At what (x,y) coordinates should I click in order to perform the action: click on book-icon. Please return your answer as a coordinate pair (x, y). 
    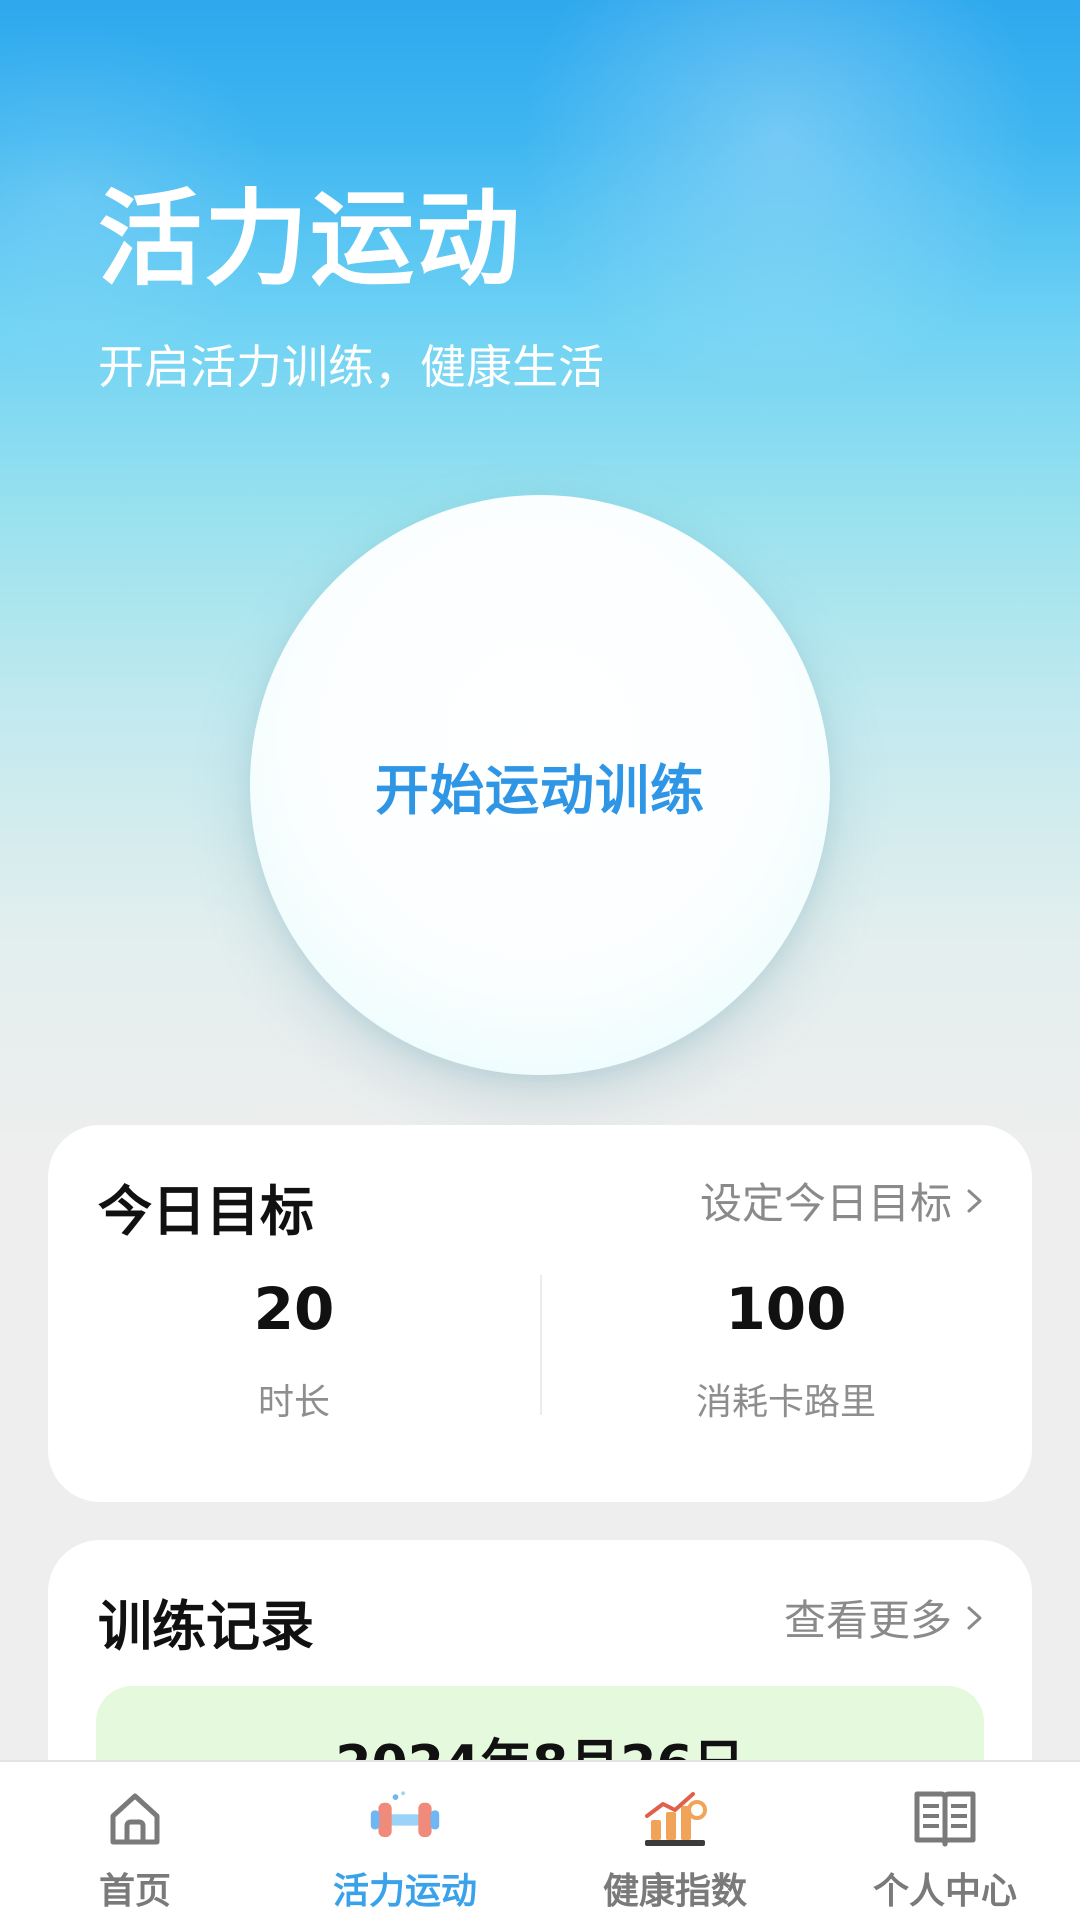
    Looking at the image, I should click on (945, 1818).